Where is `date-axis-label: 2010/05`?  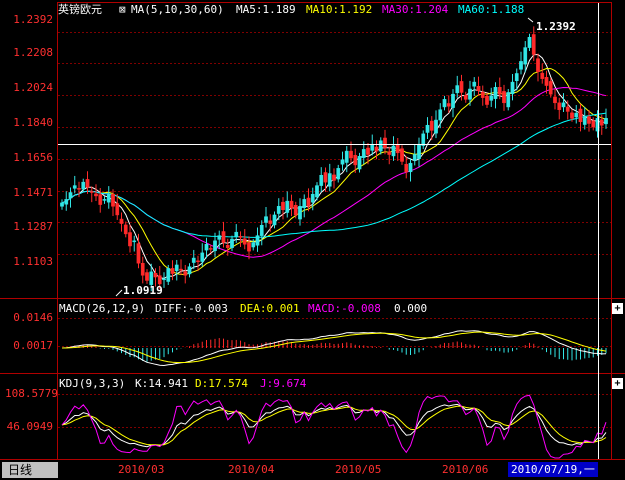
date-axis-label: 2010/05 is located at coordinates (358, 469).